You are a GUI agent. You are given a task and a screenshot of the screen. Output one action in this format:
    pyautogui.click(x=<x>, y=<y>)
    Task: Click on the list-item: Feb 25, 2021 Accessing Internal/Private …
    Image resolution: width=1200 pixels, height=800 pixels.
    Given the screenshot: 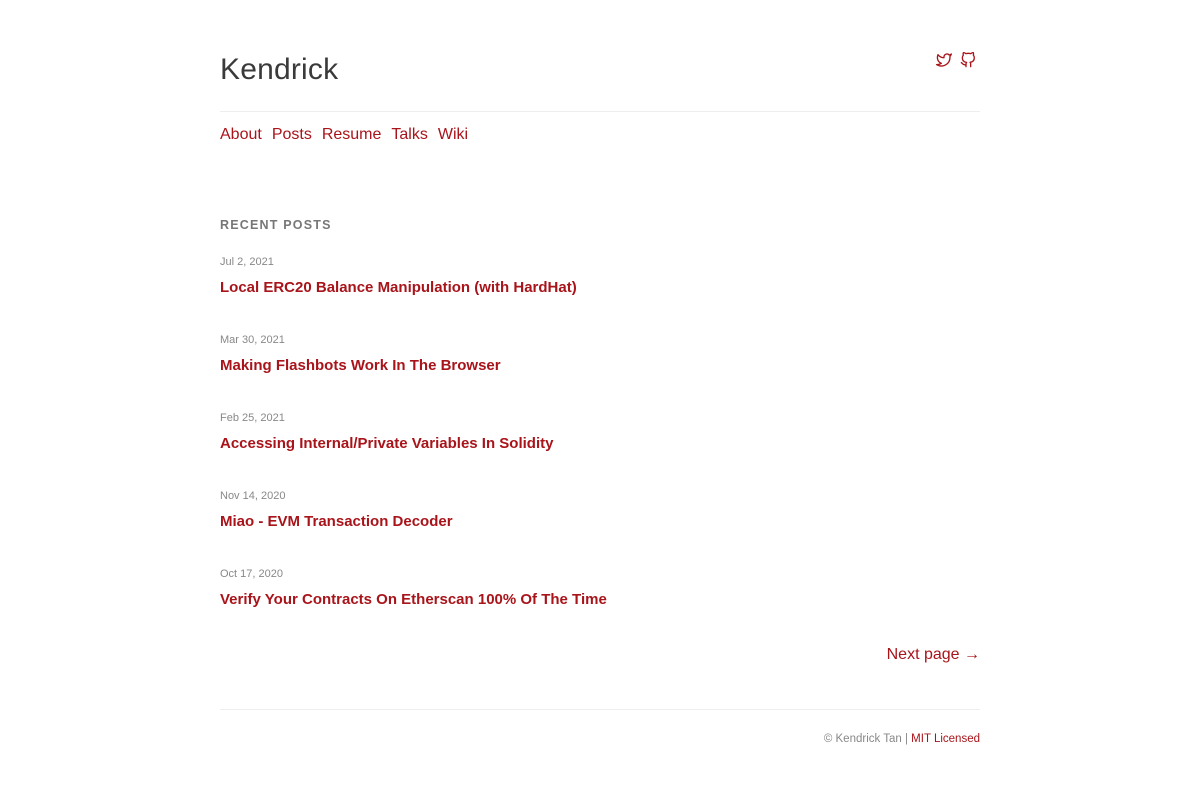 What is the action you would take?
    pyautogui.click(x=600, y=447)
    